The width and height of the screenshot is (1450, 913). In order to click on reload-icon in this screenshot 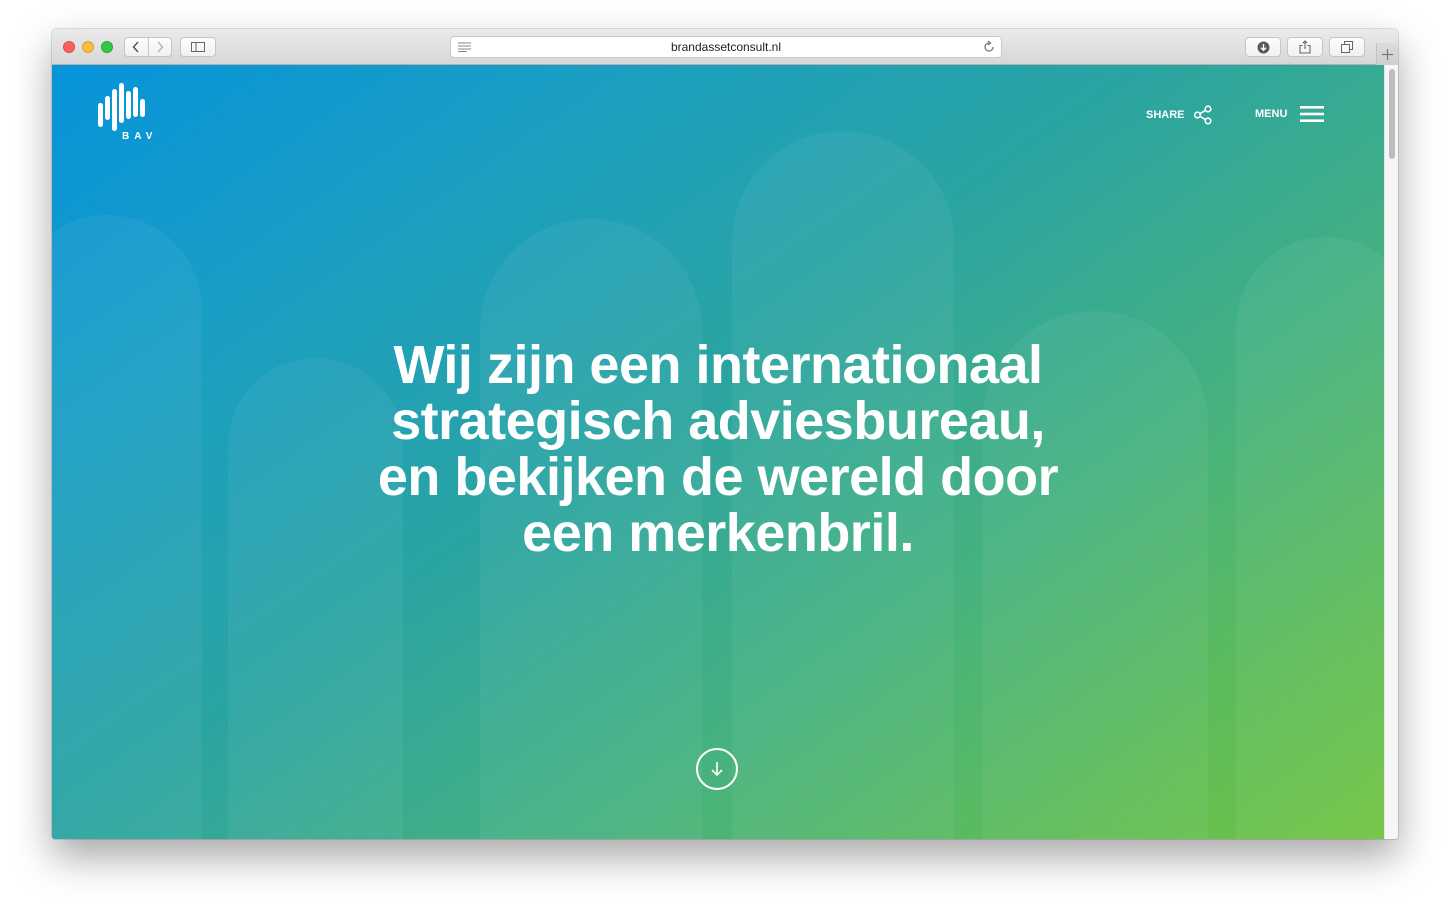, I will do `click(989, 47)`.